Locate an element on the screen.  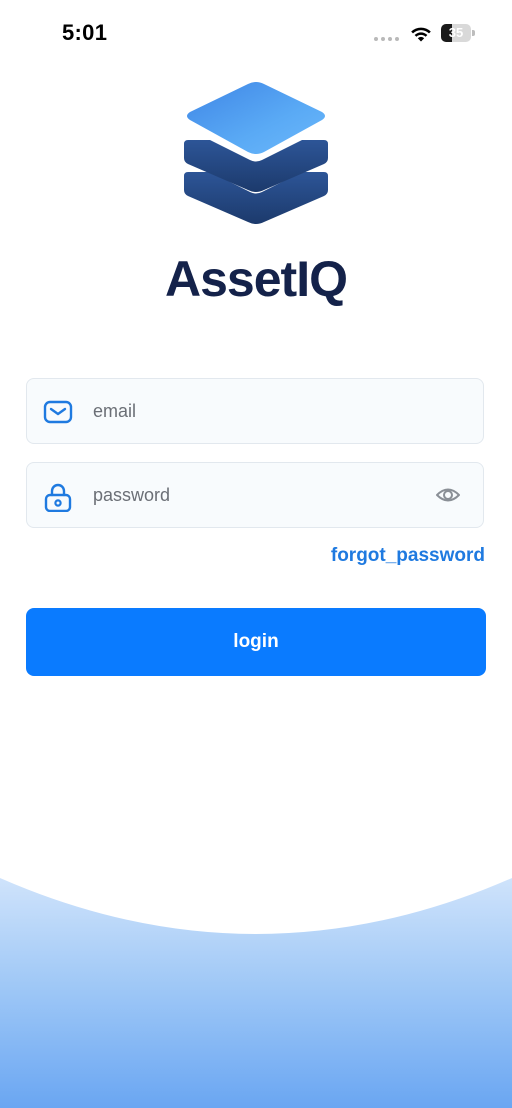
password-field is located at coordinates (255, 495).